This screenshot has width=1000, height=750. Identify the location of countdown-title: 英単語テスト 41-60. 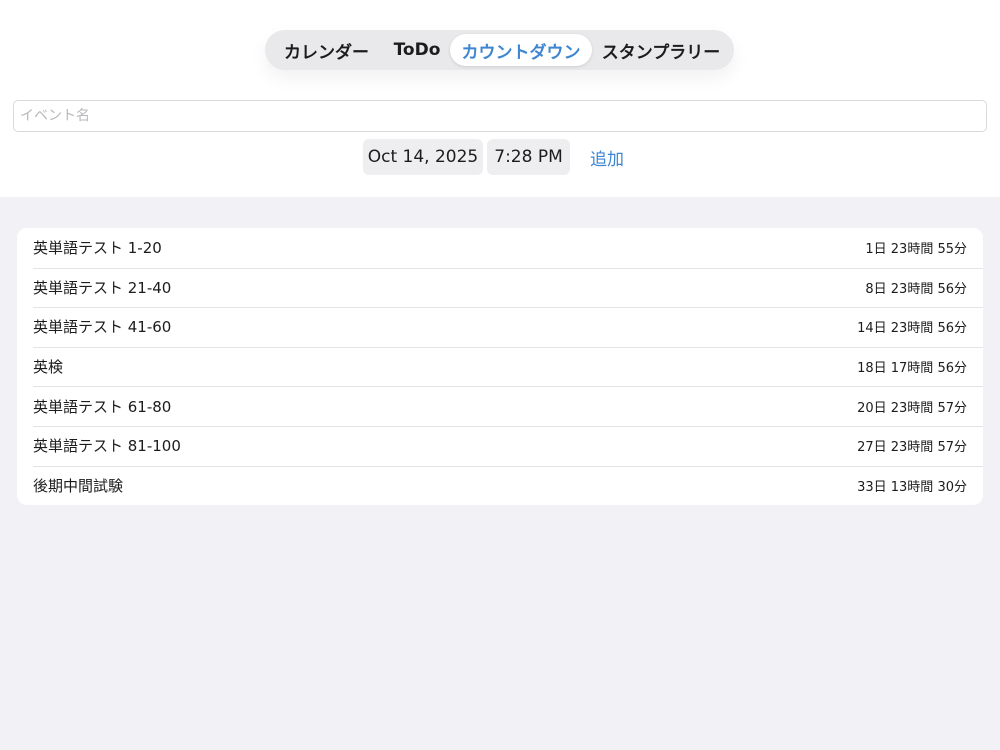
(102, 327).